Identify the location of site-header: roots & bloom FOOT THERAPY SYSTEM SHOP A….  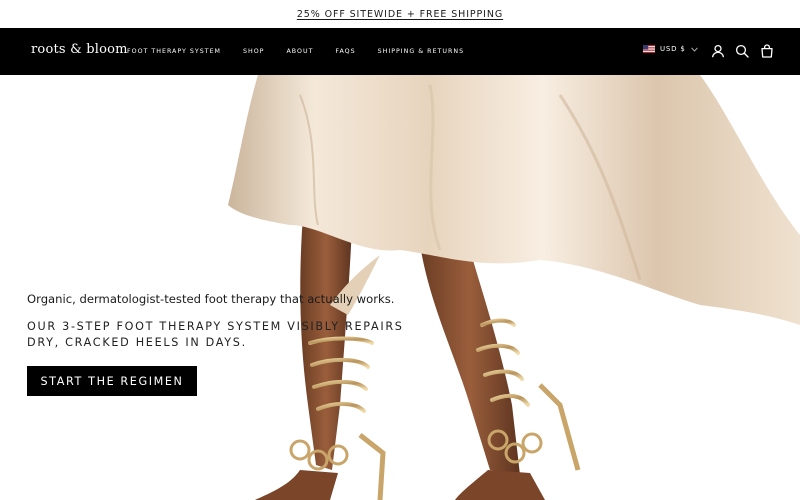
(400, 51).